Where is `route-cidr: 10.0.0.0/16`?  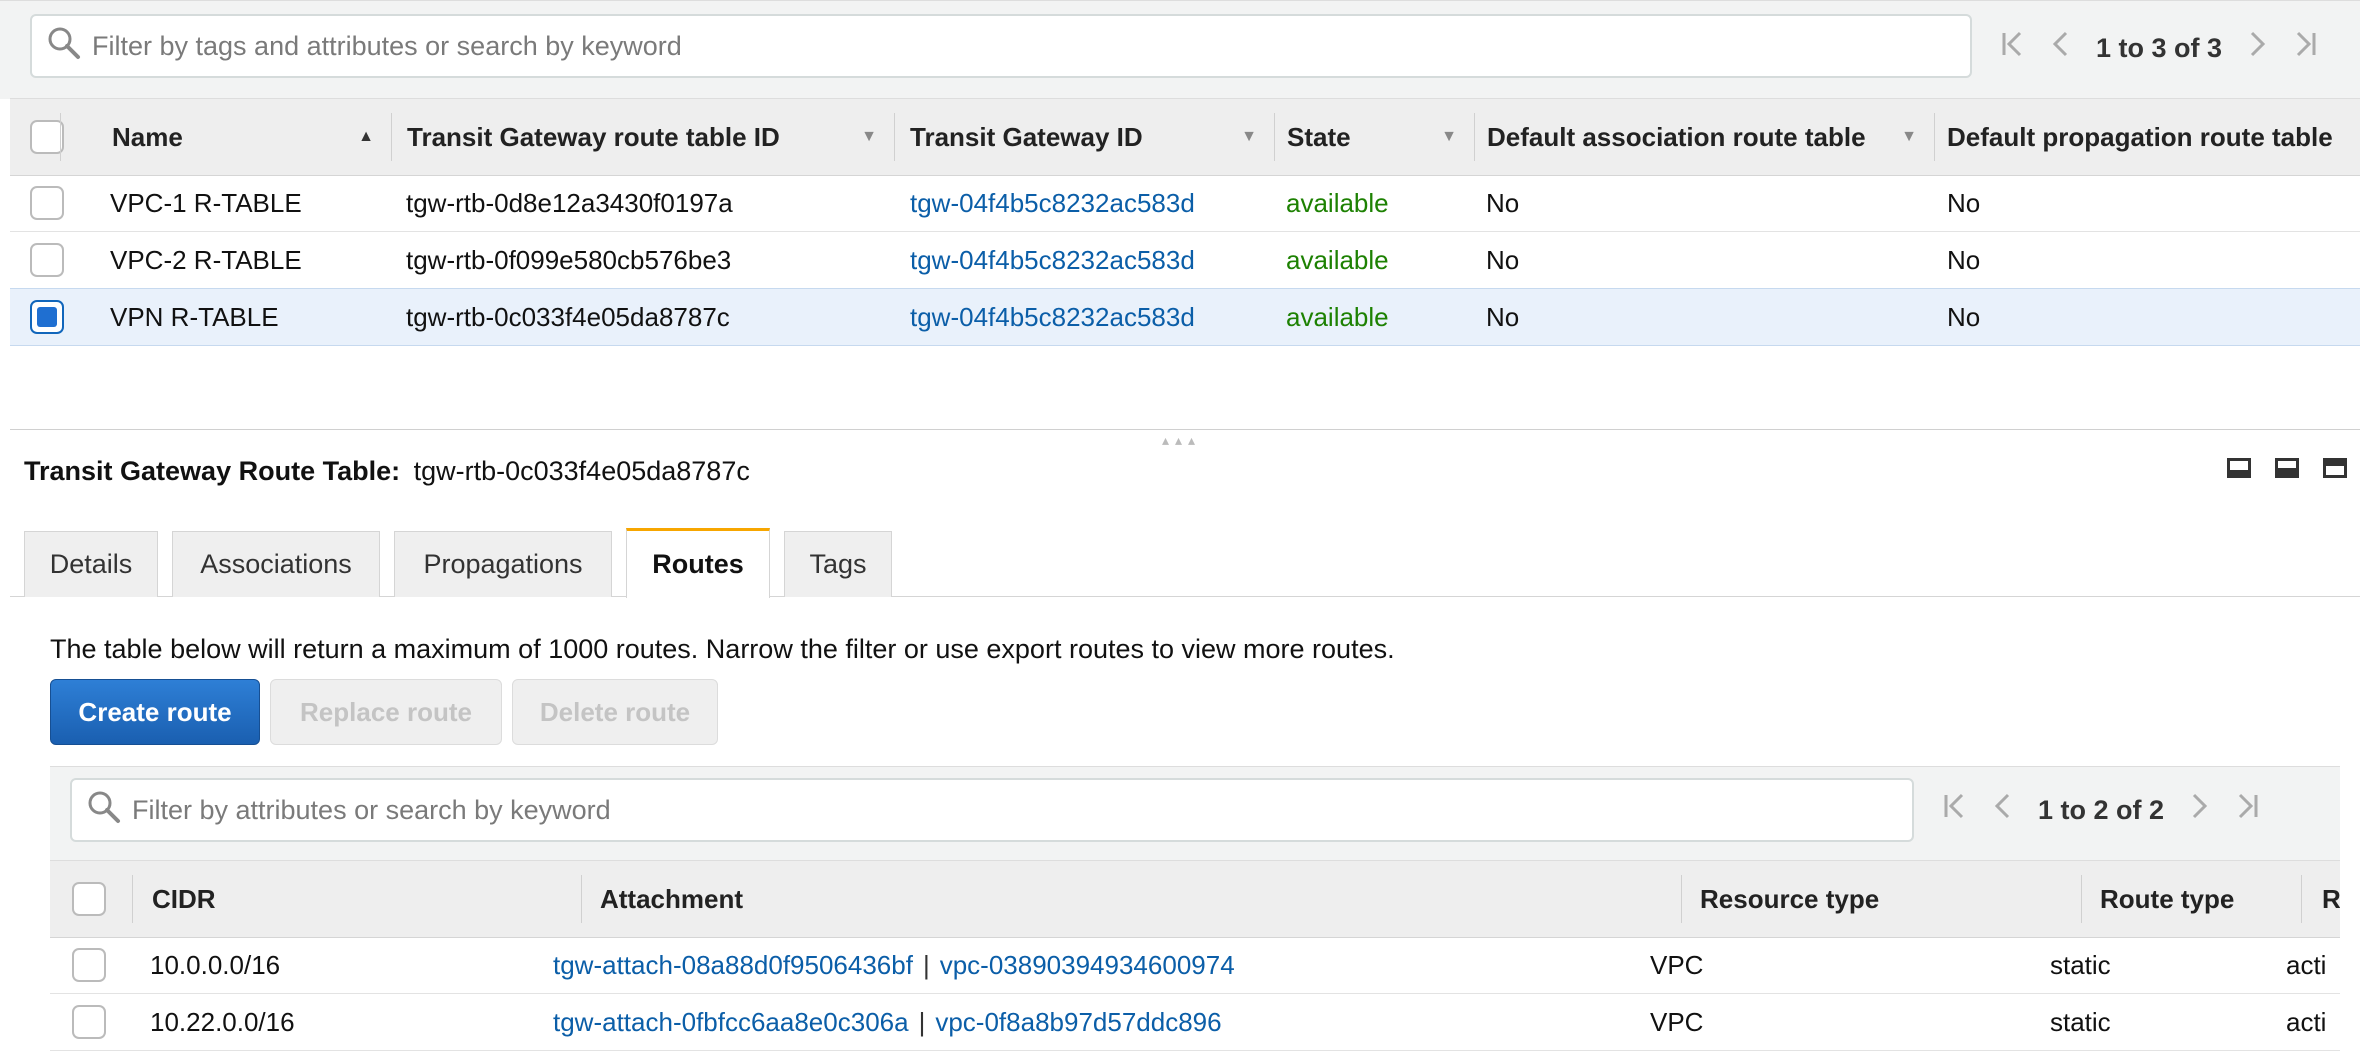
route-cidr: 10.0.0.0/16 is located at coordinates (215, 964).